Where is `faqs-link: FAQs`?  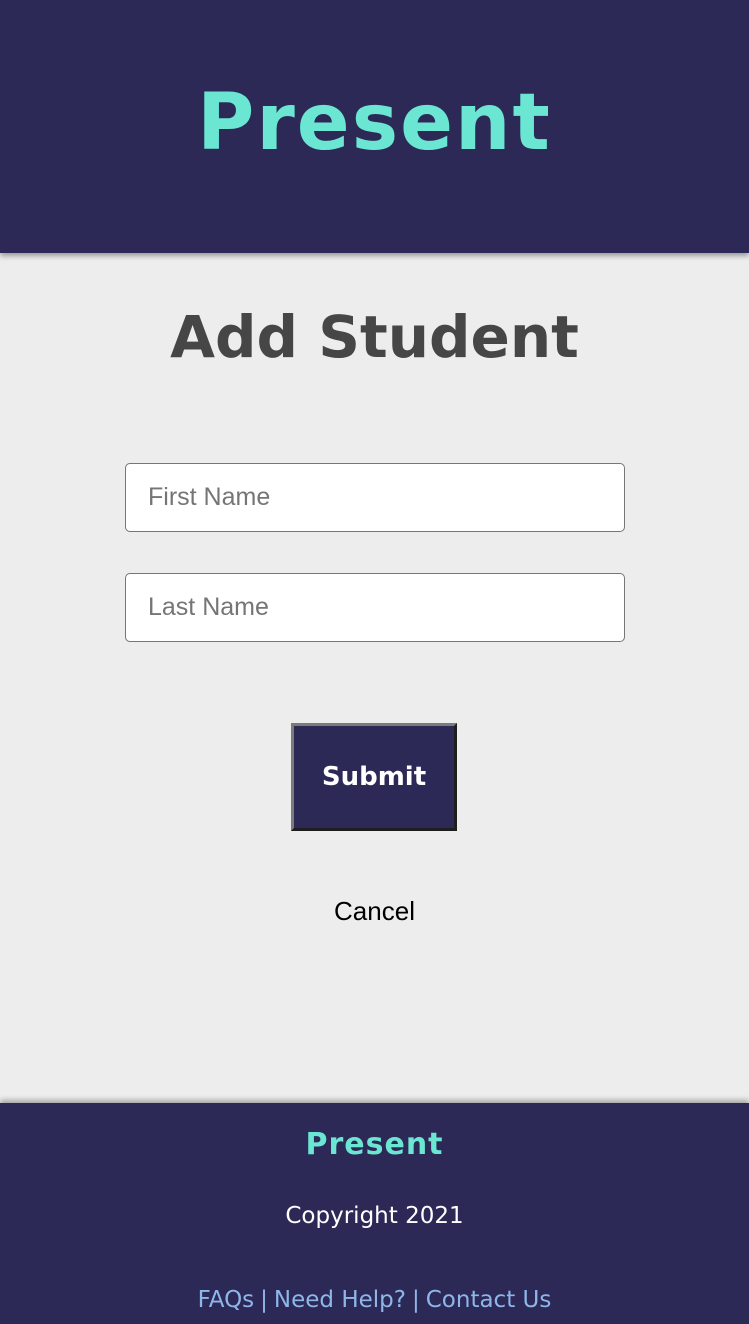
faqs-link: FAQs is located at coordinates (226, 1300).